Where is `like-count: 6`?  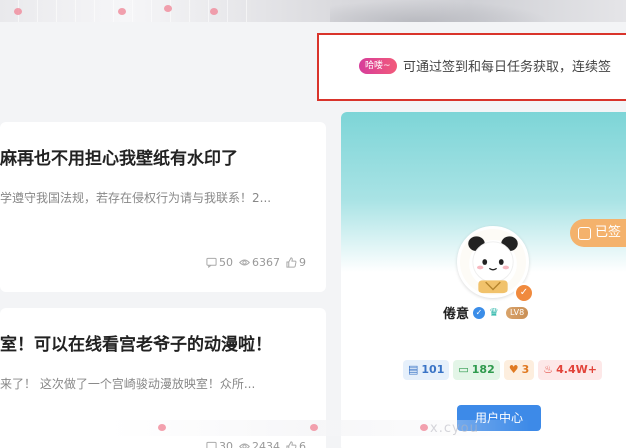
like-count: 6 is located at coordinates (296, 444).